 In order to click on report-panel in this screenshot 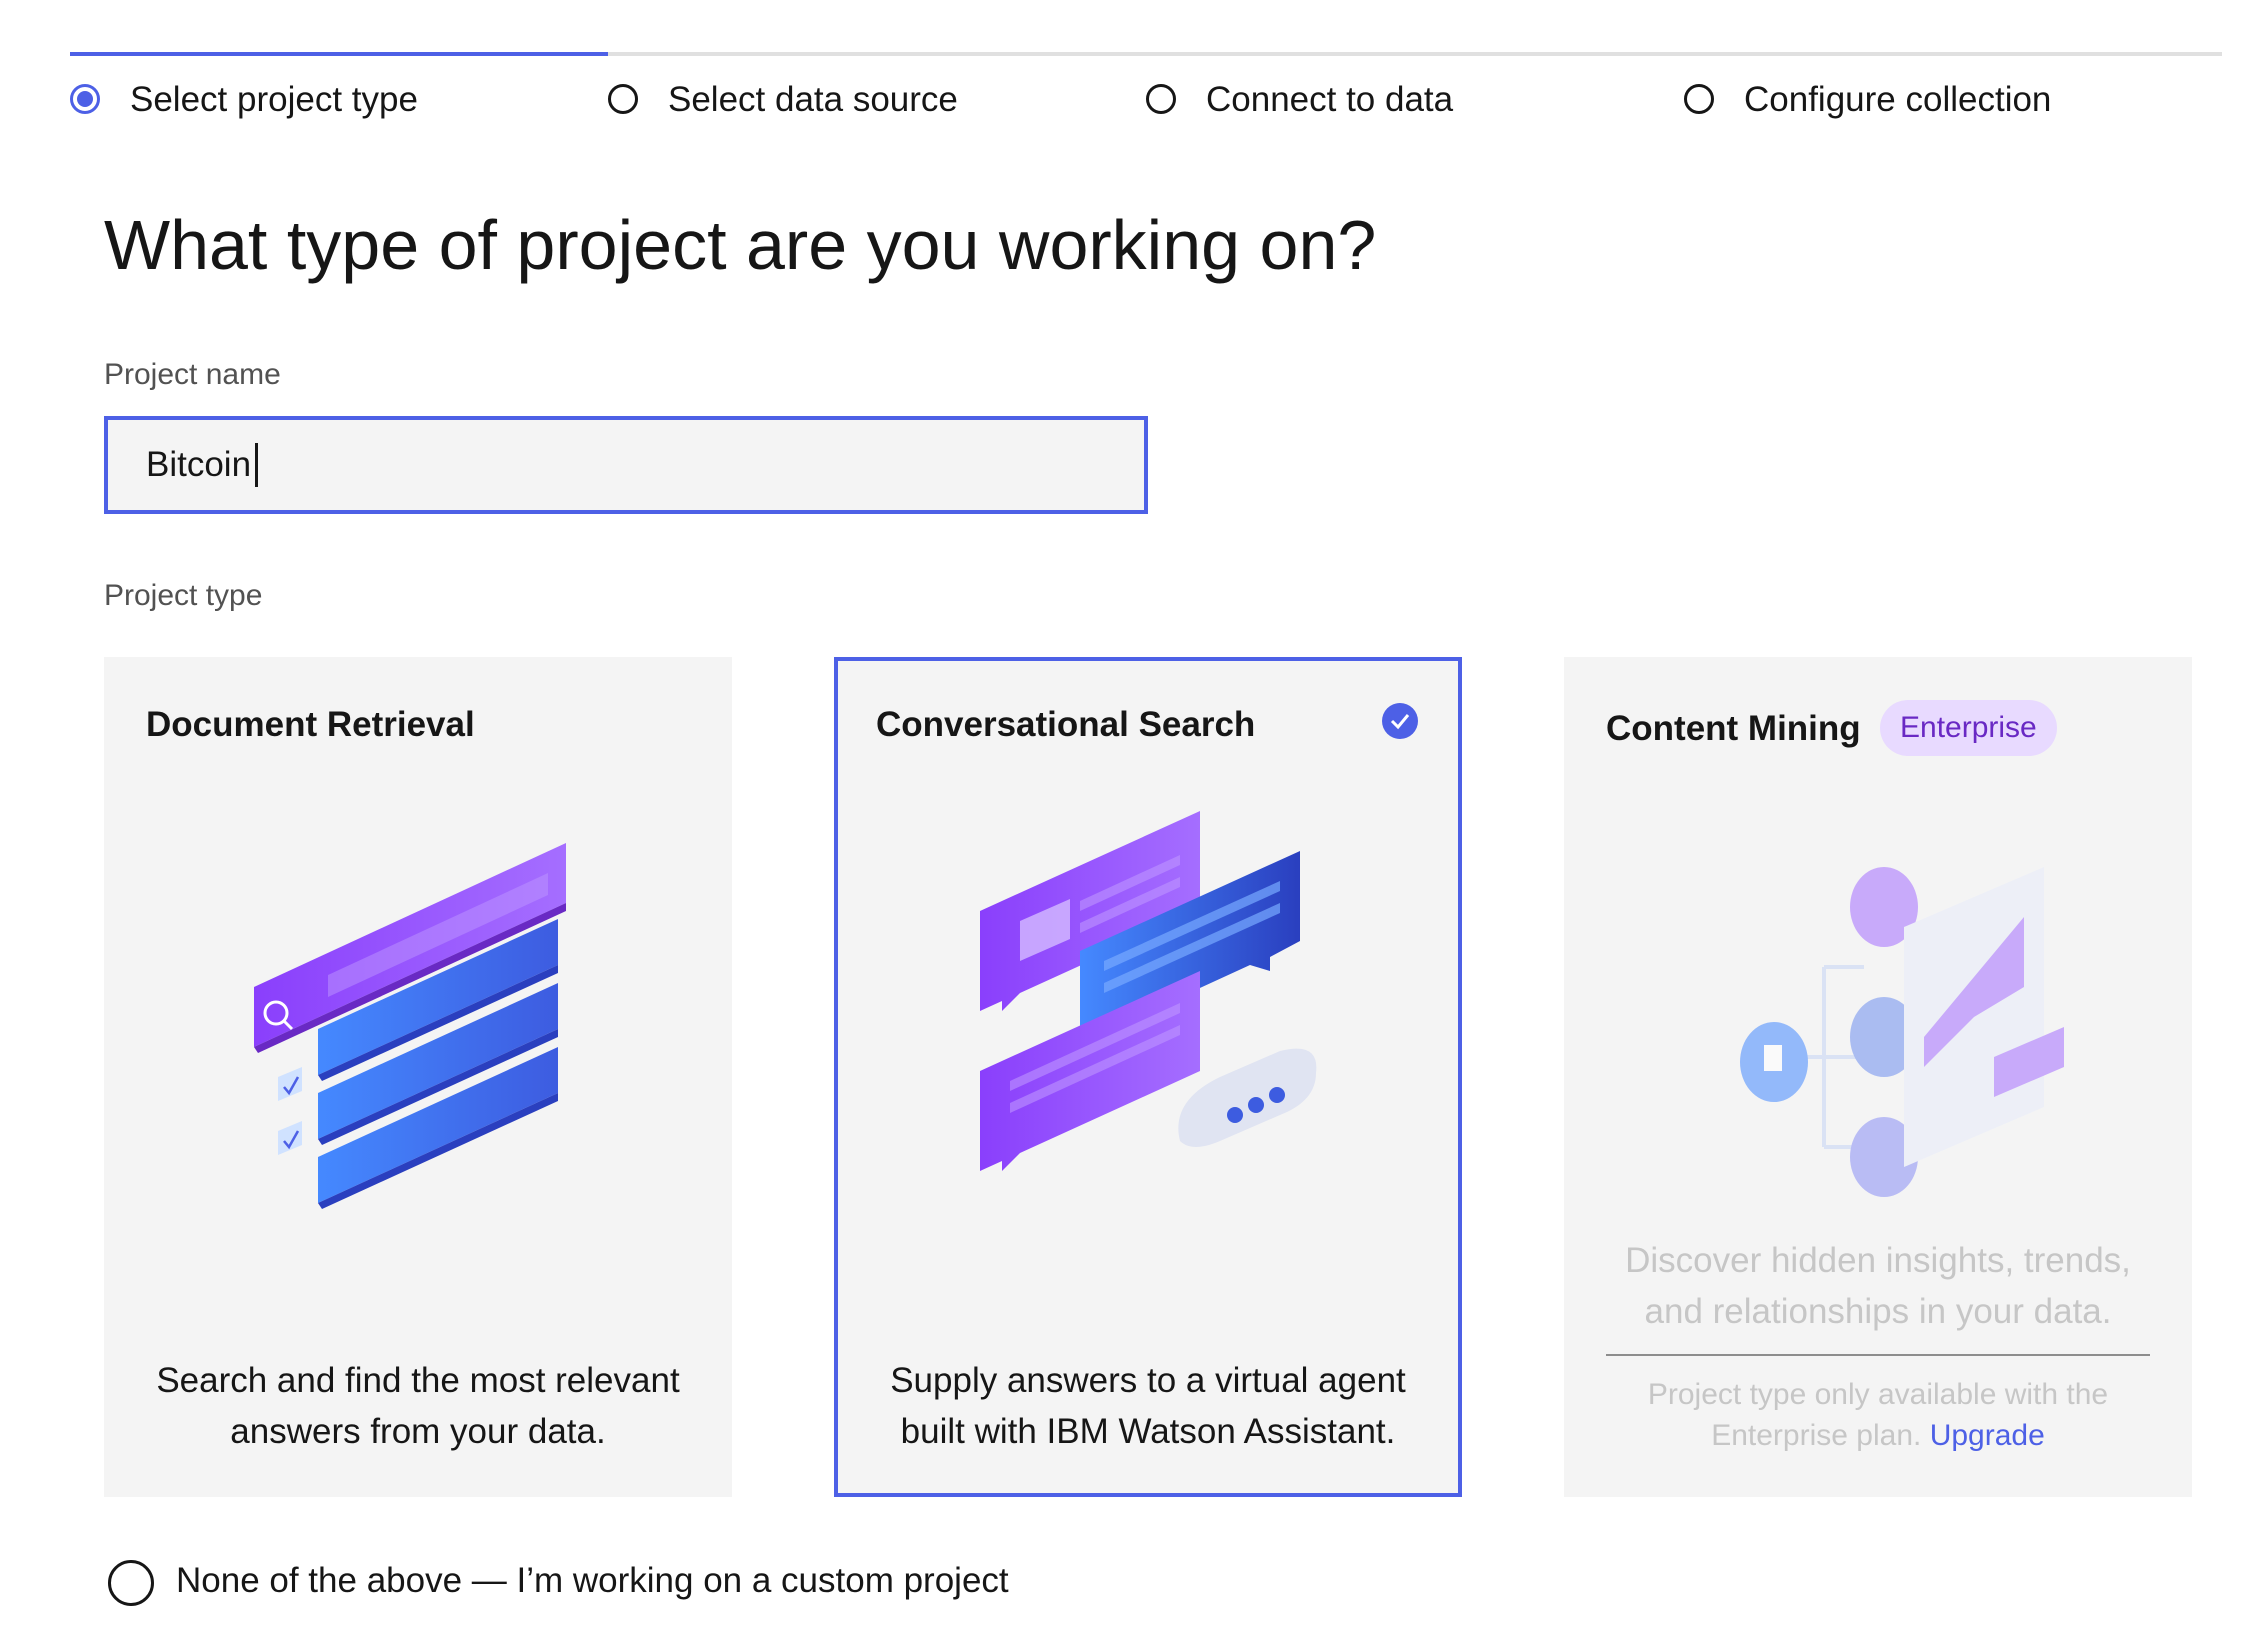, I will do `click(1984, 1017)`.